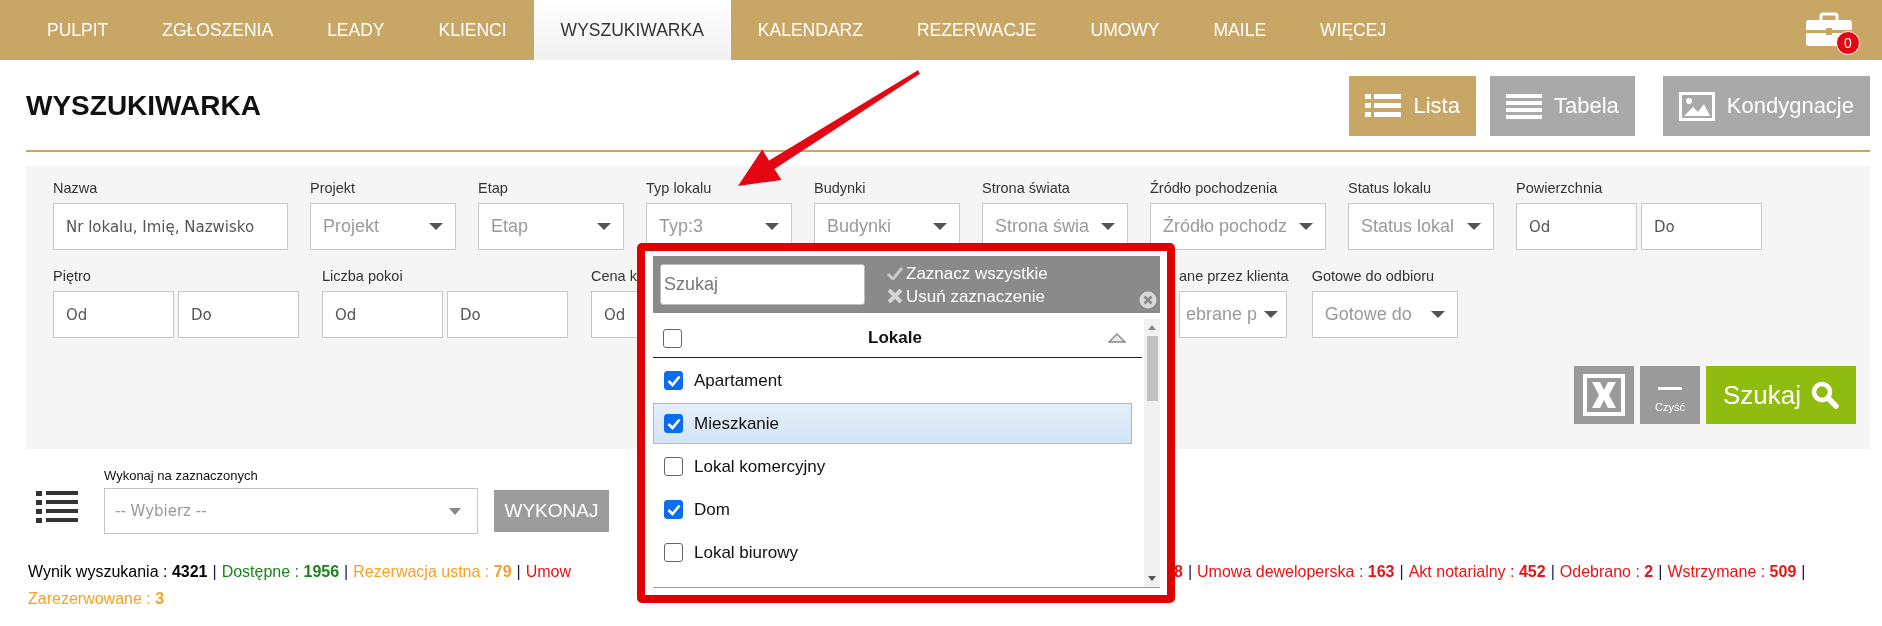 This screenshot has height=626, width=1882. I want to click on option-label: Mieszkanie, so click(737, 423).